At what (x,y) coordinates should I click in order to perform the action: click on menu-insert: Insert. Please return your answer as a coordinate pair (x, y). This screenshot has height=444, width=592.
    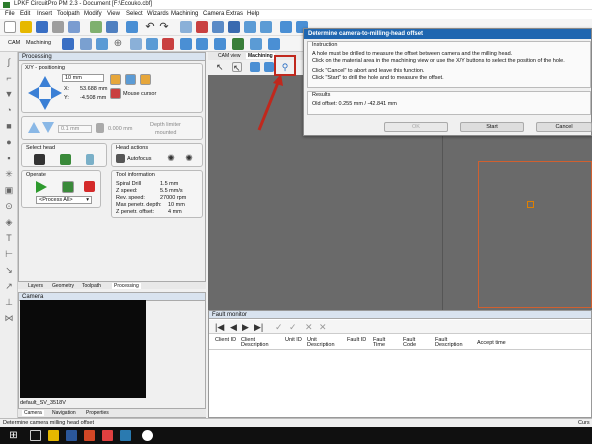
    Looking at the image, I should click on (44, 14).